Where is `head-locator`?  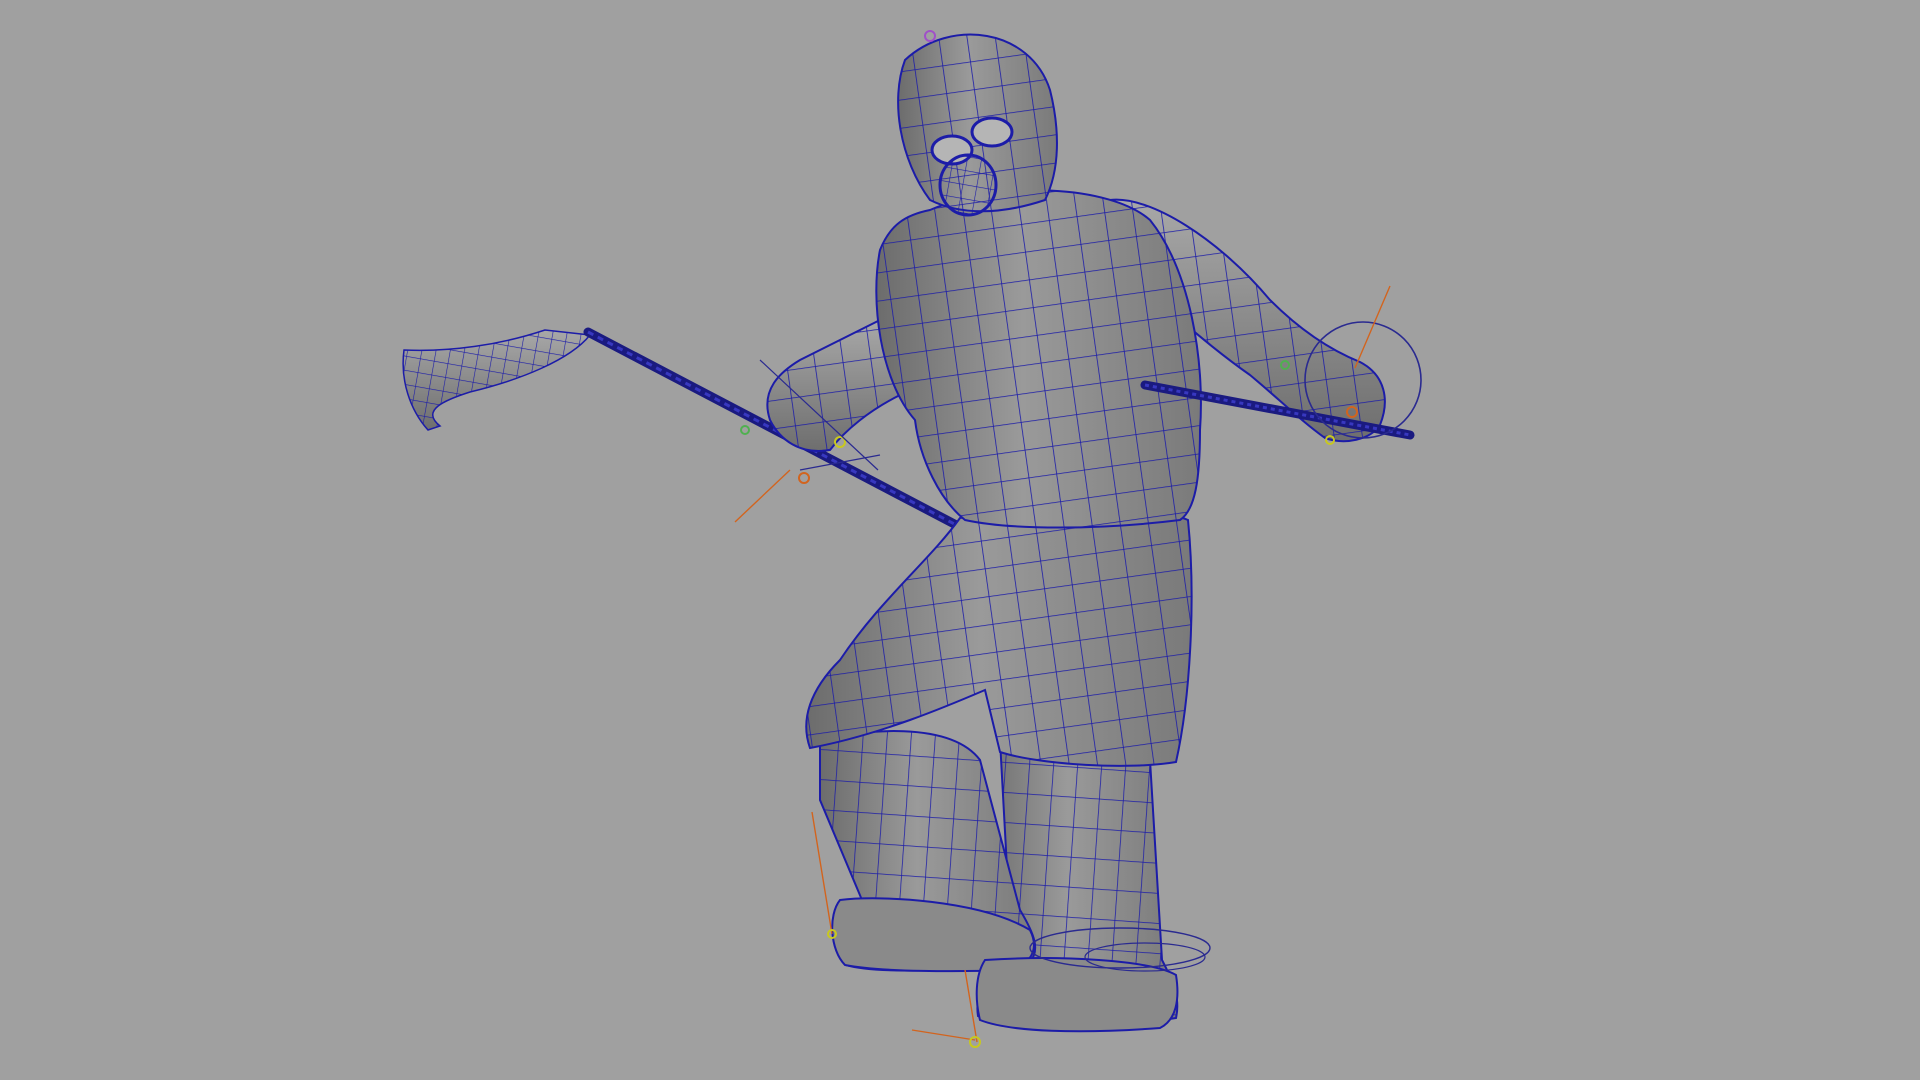
head-locator is located at coordinates (930, 36).